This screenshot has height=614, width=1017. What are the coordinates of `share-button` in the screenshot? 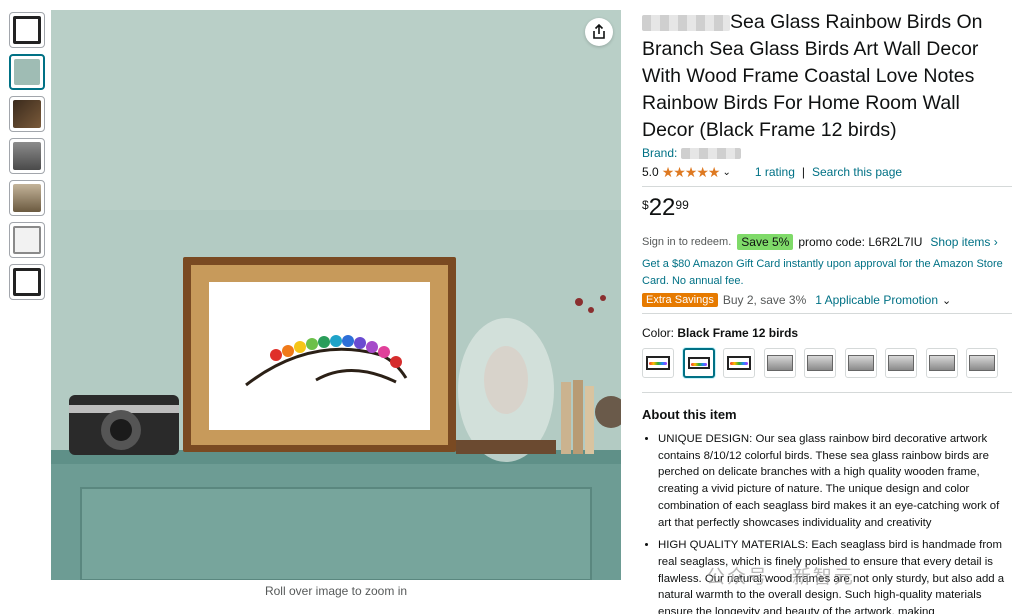 It's located at (599, 32).